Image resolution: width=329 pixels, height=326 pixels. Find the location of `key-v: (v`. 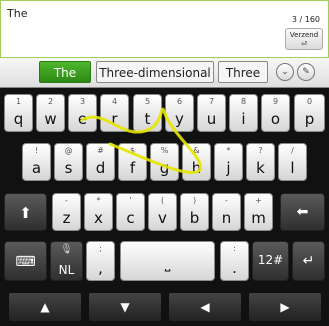

key-v: (v is located at coordinates (162, 212).